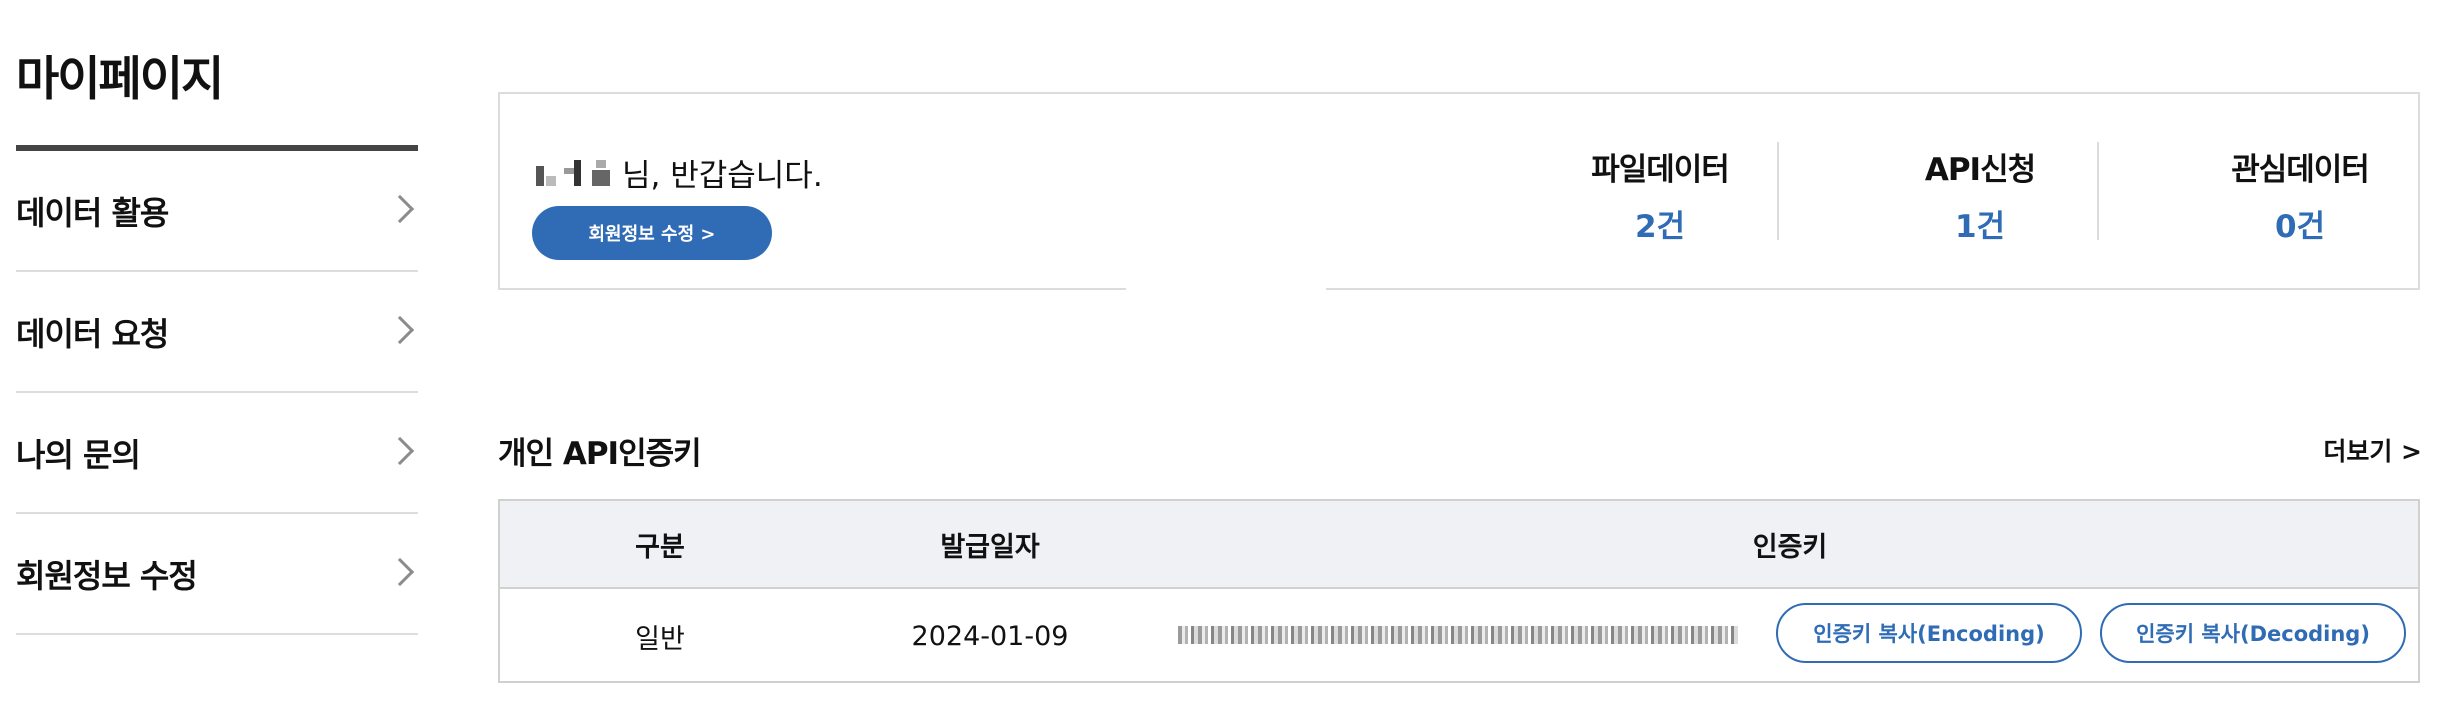  Describe the element at coordinates (217, 574) in the screenshot. I see `sidebar-item-edit-profile: 회원정보 수정` at that location.